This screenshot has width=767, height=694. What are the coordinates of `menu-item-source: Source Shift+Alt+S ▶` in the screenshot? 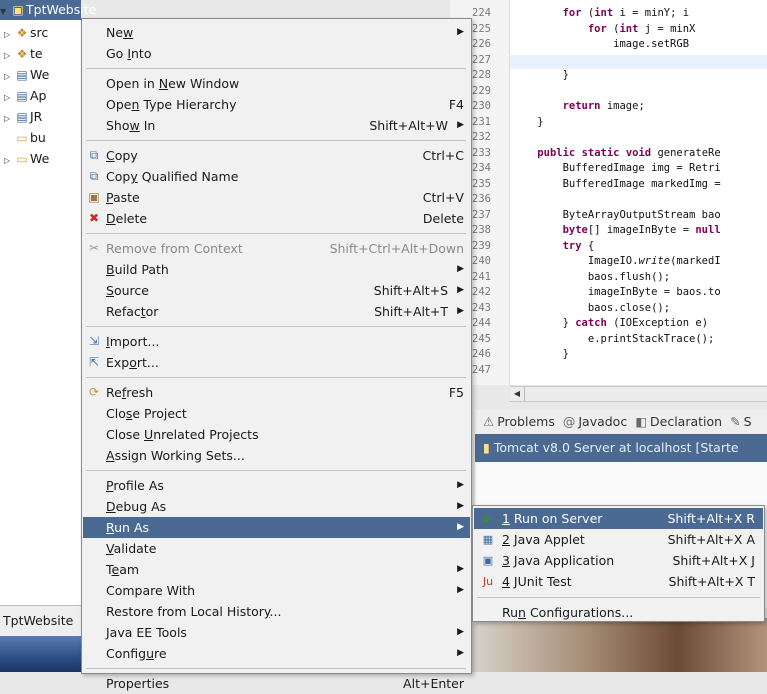 It's located at (276, 290).